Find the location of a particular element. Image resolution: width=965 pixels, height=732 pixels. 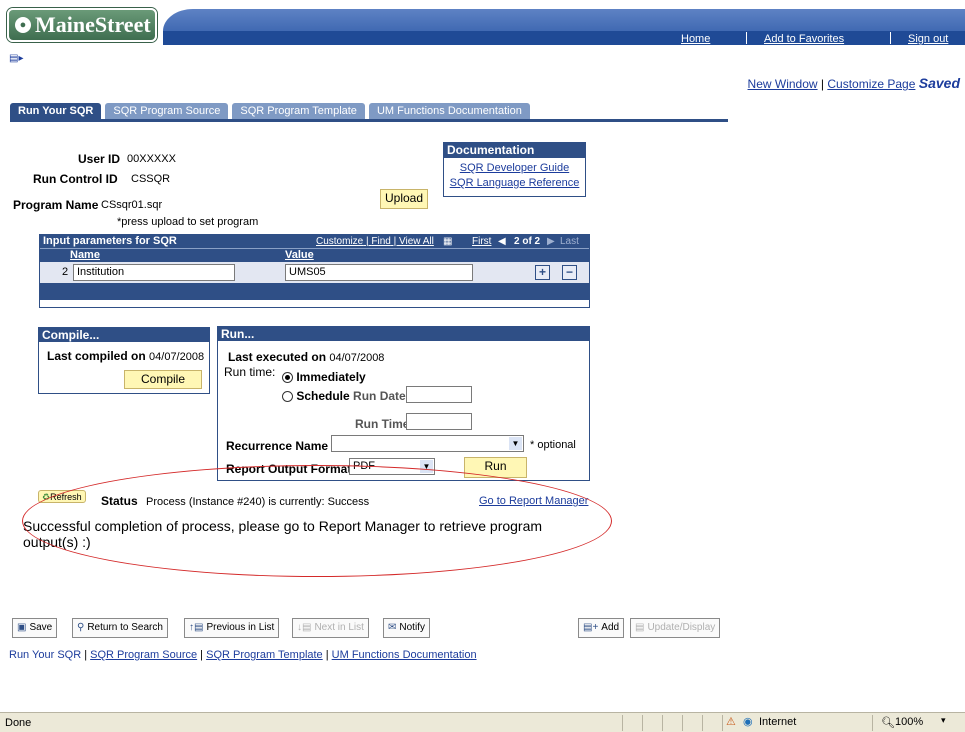

optional-note: * optional is located at coordinates (553, 445).